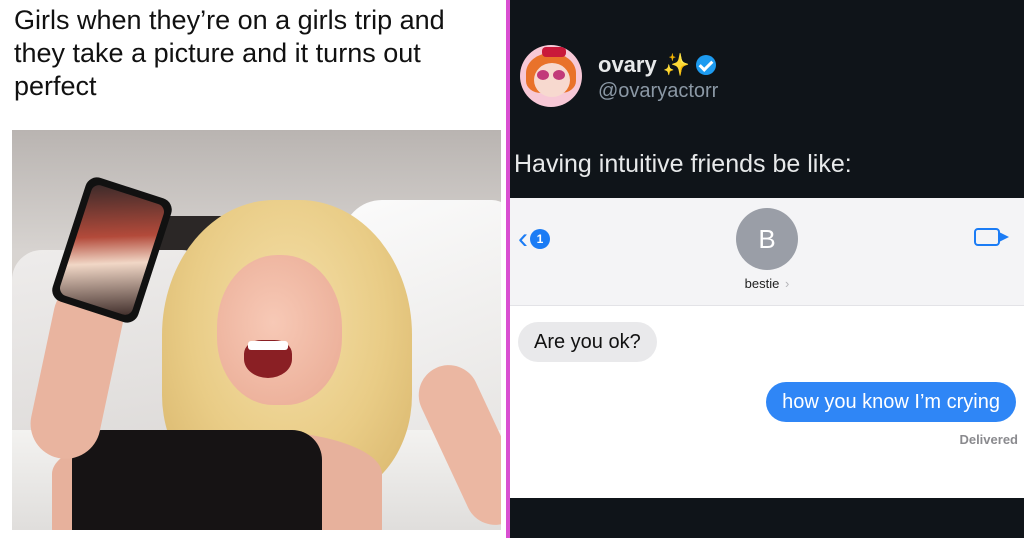 The width and height of the screenshot is (1024, 538). I want to click on display-name-row: ovary ✨, so click(657, 65).